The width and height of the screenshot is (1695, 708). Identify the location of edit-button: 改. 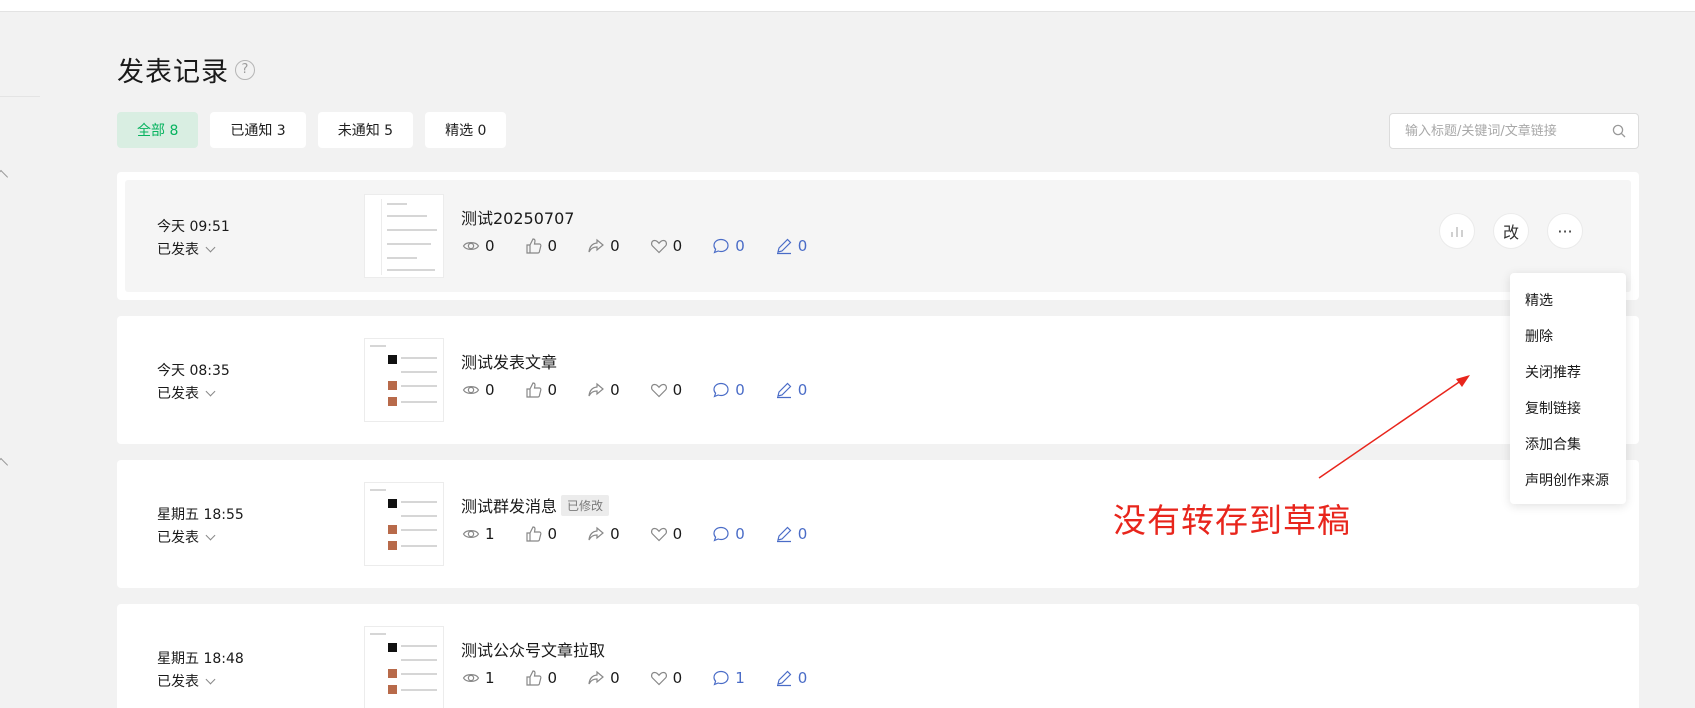
(1511, 231).